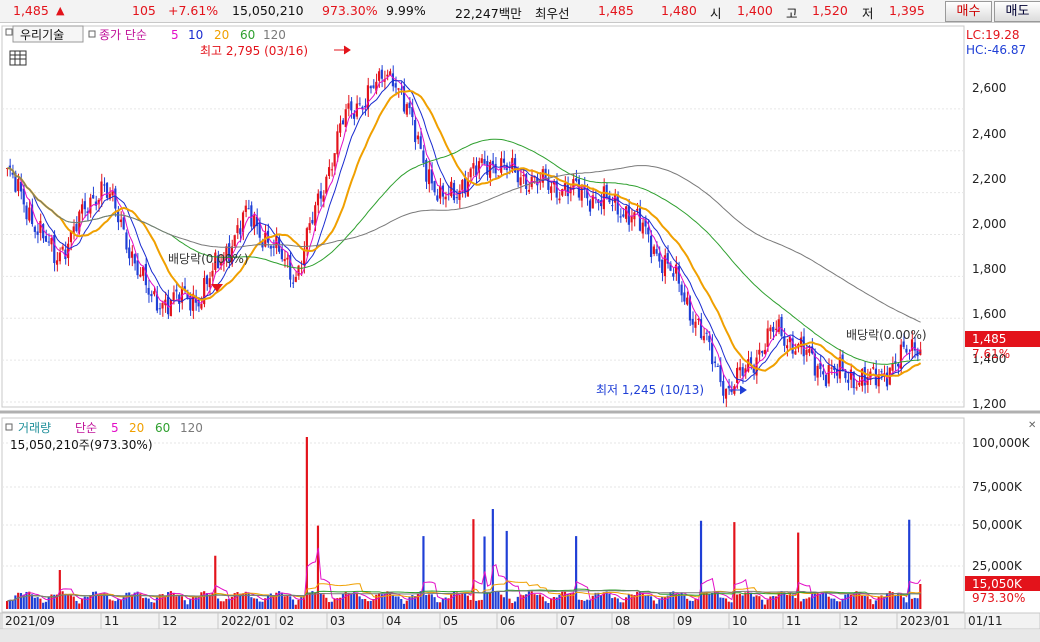 This screenshot has width=1040, height=642. Describe the element at coordinates (989, 88) in the screenshot. I see `y-tick: 2,600` at that location.